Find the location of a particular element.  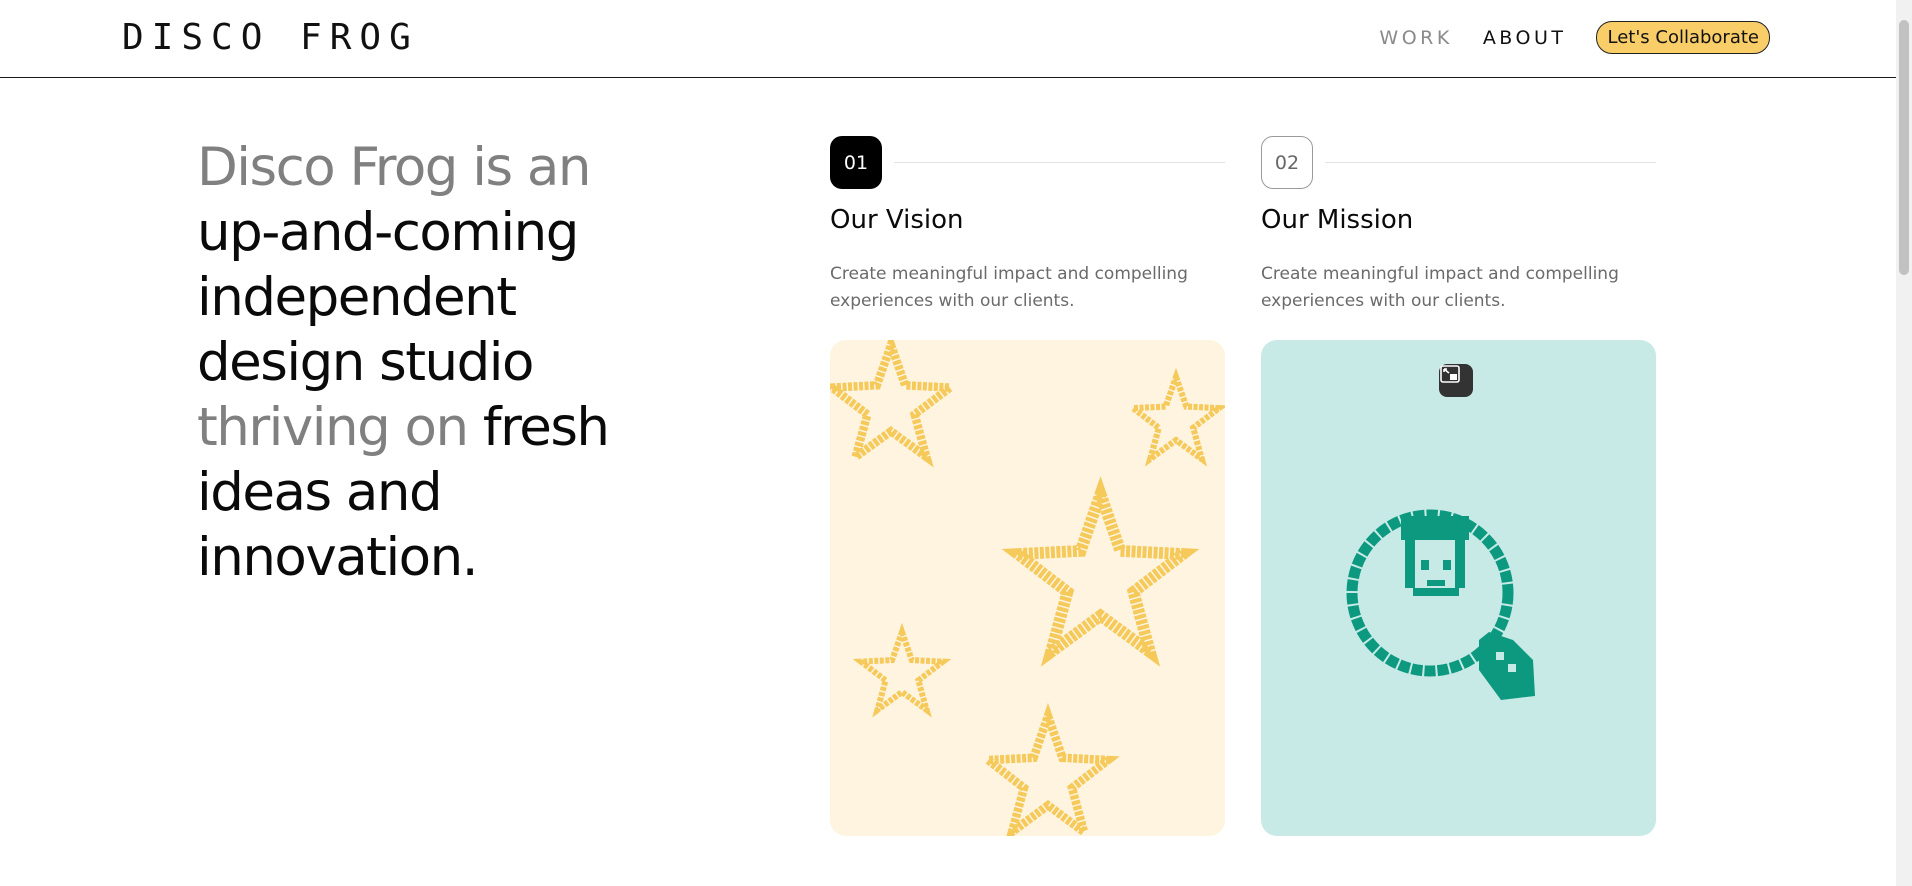

step-number-badge: 02 is located at coordinates (1287, 162).